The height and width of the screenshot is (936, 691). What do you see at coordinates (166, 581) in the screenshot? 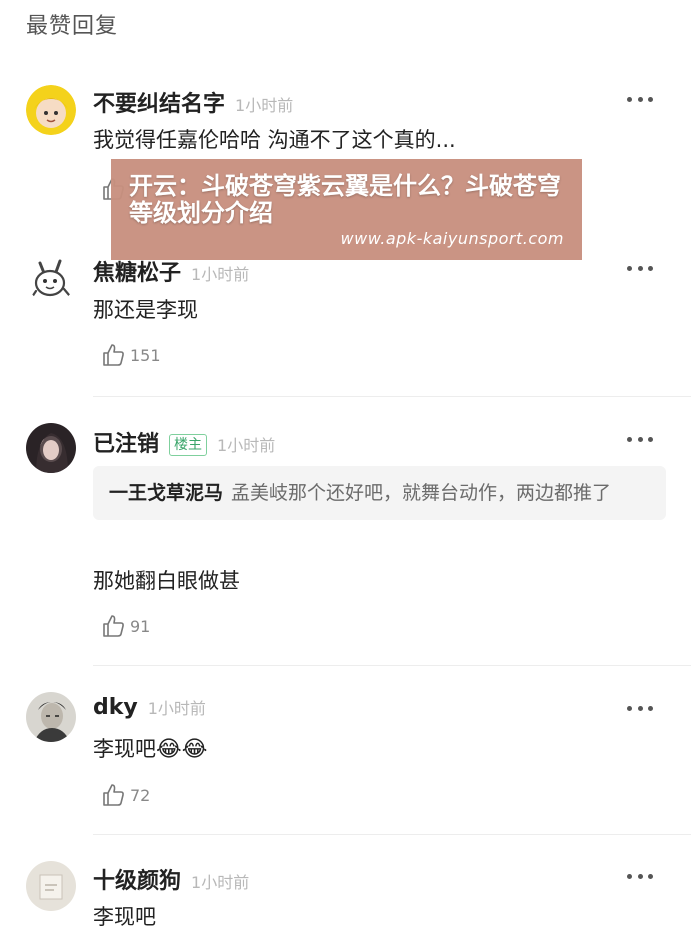
I see `comment-text: 那她翻白眼做甚` at bounding box center [166, 581].